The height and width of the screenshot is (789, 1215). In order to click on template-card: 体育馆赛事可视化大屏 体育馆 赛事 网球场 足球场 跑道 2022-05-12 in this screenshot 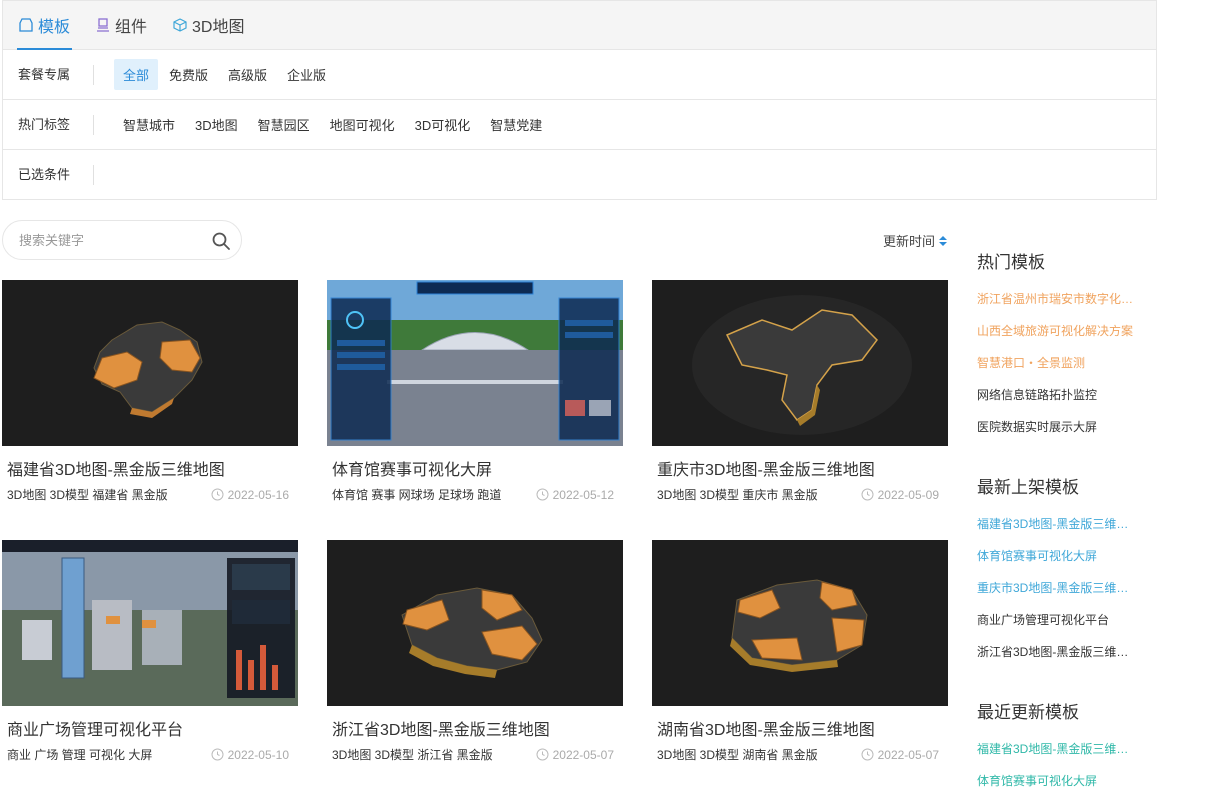, I will do `click(475, 391)`.